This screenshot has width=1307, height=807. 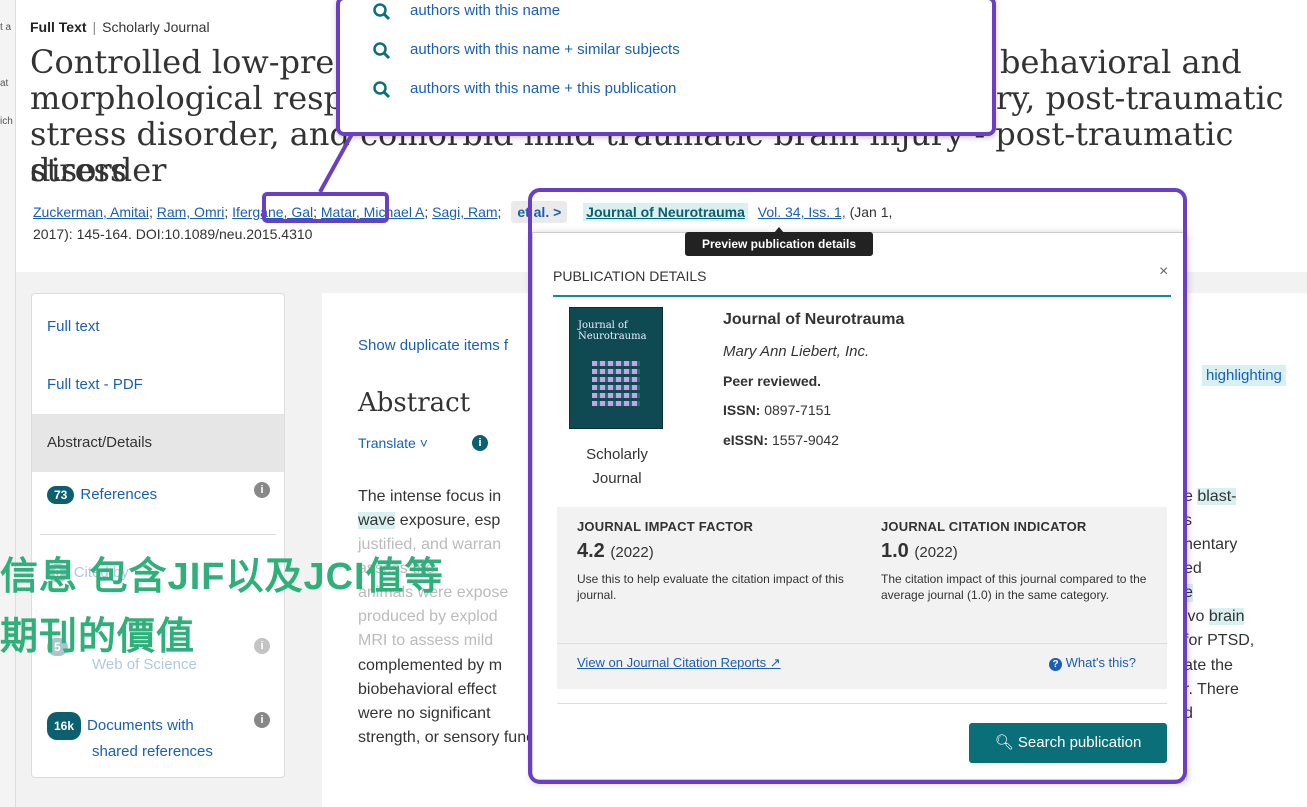 What do you see at coordinates (8, 403) in the screenshot?
I see `left-edge-strip: t a at ich` at bounding box center [8, 403].